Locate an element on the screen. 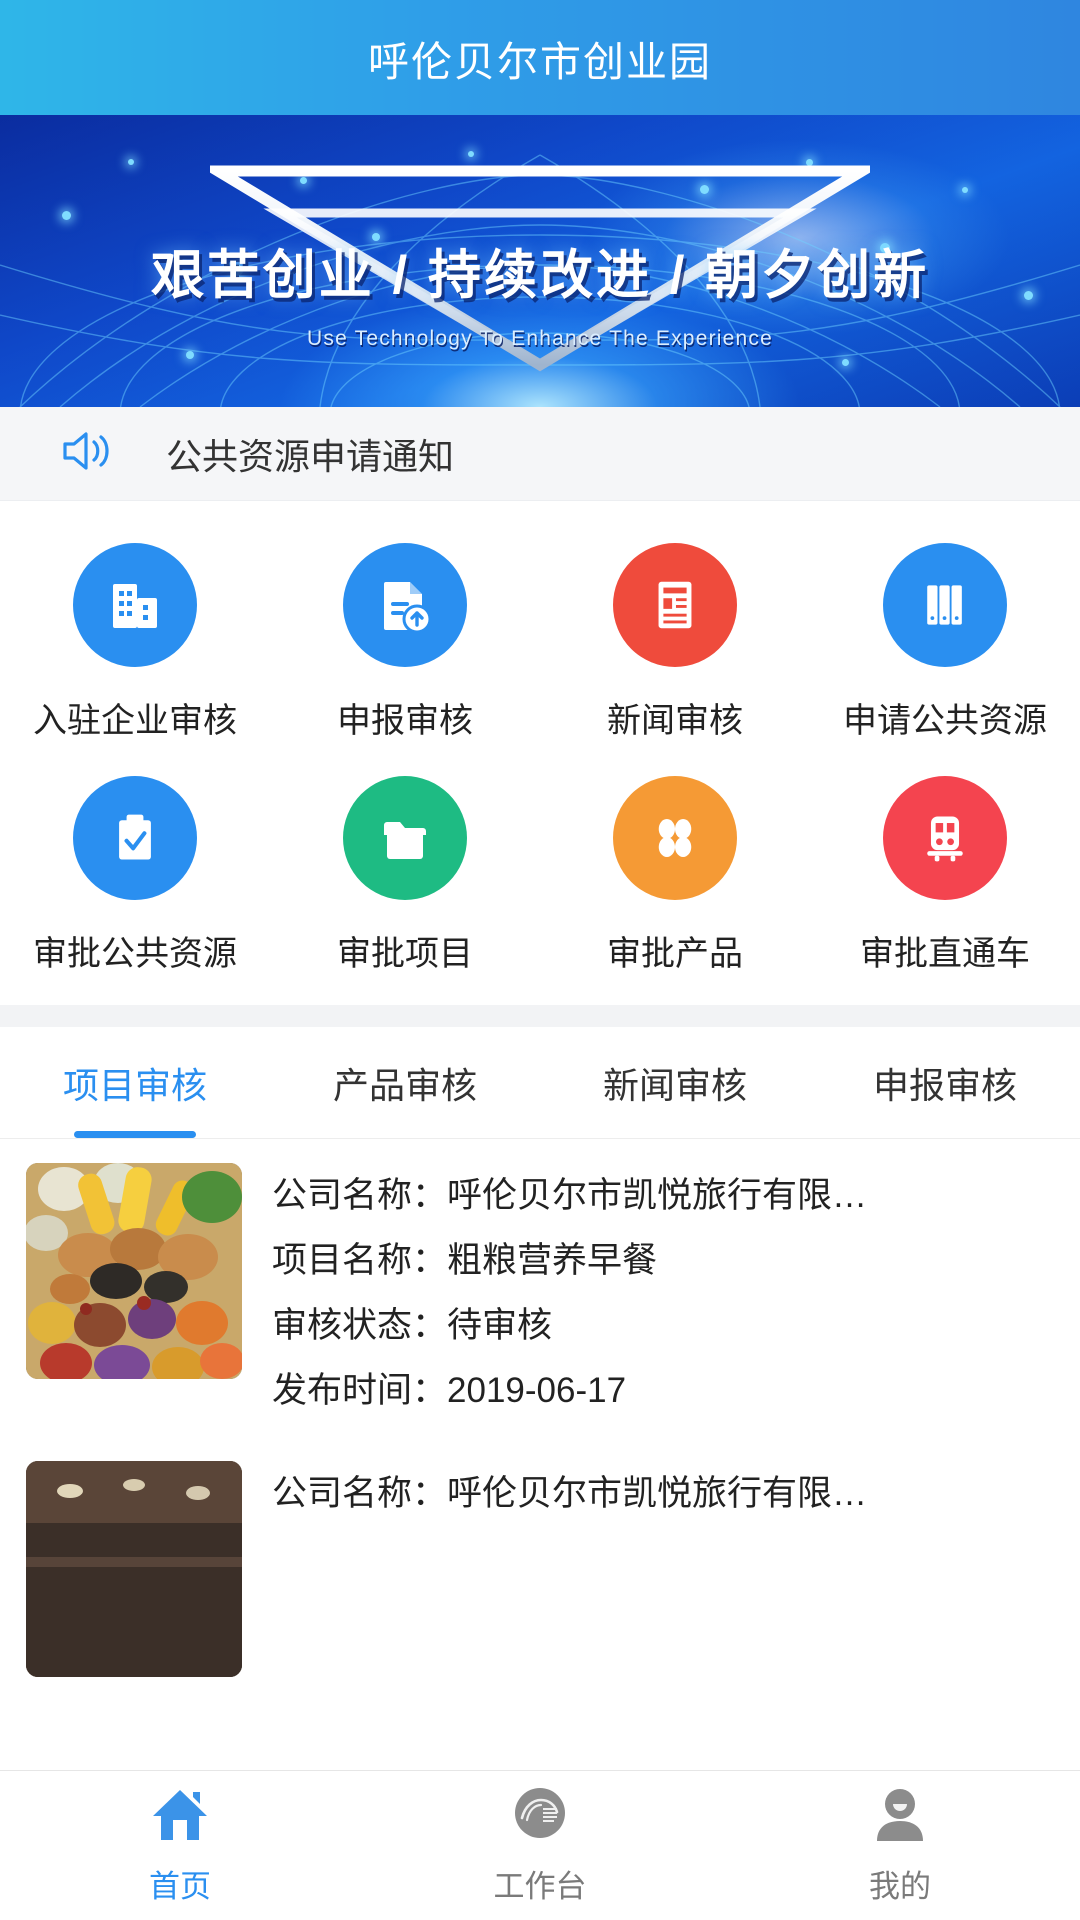 This screenshot has height=1920, width=1080. newspaper-icon is located at coordinates (675, 605).